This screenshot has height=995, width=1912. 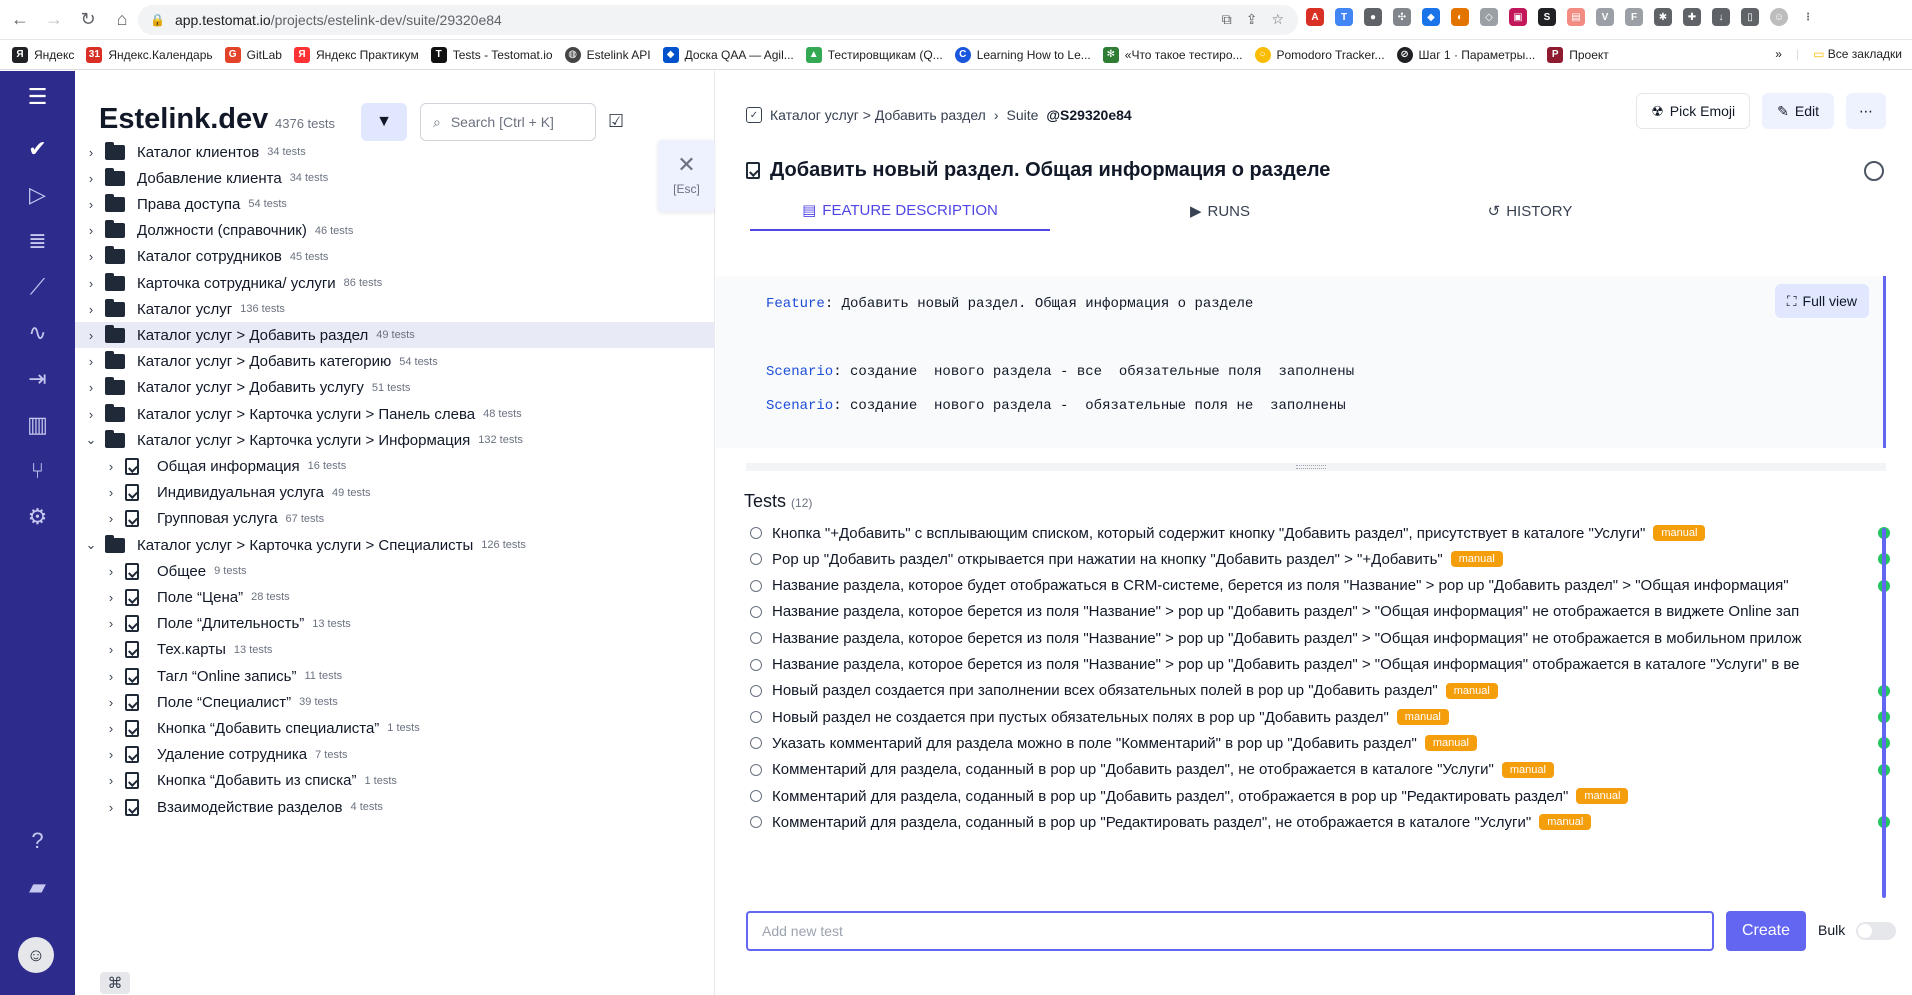 What do you see at coordinates (1460, 17) in the screenshot?
I see `ext-icon: ◐` at bounding box center [1460, 17].